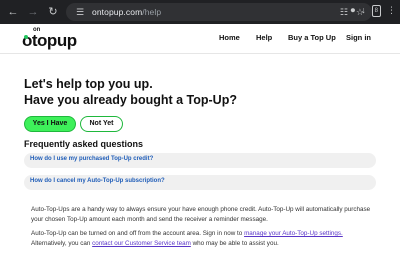 This screenshot has height=259, width=400. What do you see at coordinates (229, 37) in the screenshot?
I see `nav-home: Home` at bounding box center [229, 37].